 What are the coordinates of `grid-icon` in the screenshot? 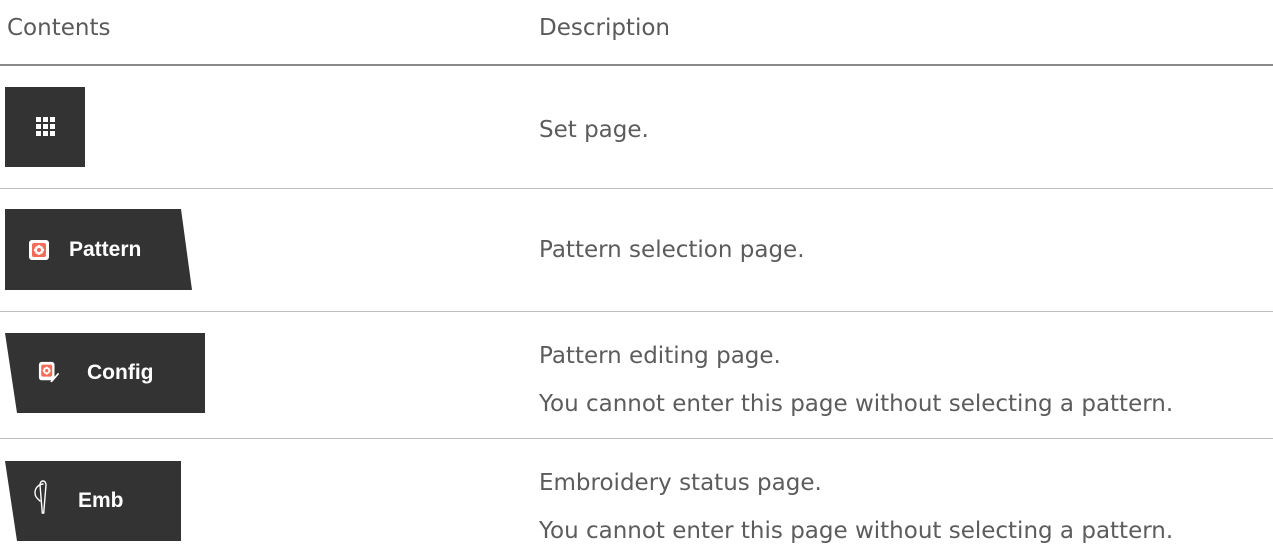 It's located at (46, 127).